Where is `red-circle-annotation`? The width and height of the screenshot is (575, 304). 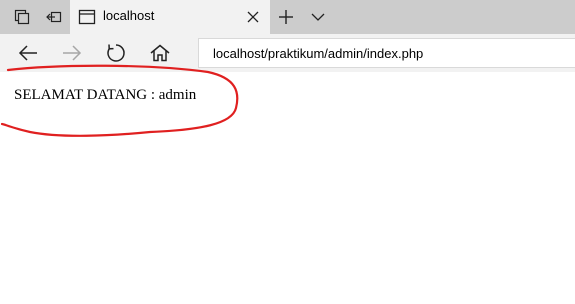
red-circle-annotation is located at coordinates (119, 100).